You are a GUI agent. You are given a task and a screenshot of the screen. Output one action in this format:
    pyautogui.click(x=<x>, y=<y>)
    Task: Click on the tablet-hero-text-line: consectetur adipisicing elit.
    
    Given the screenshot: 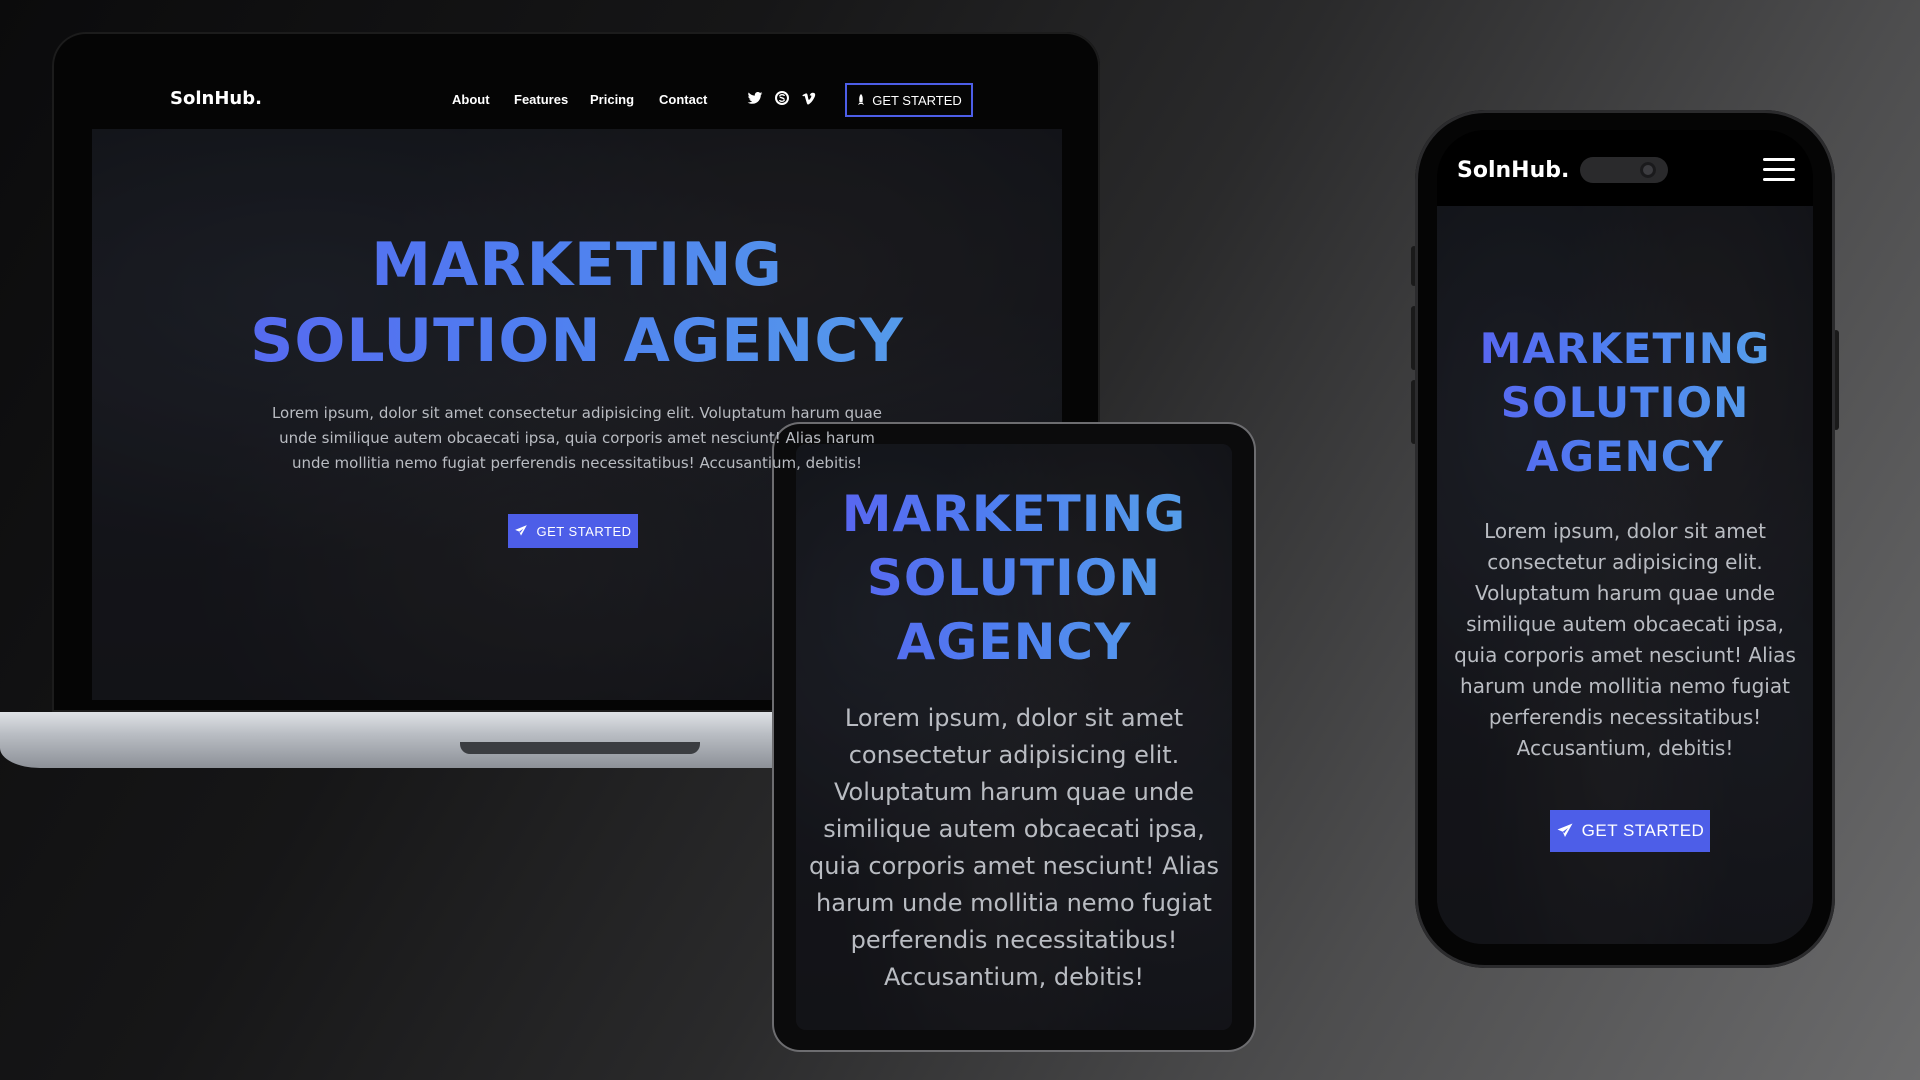 What is the action you would take?
    pyautogui.click(x=1014, y=755)
    